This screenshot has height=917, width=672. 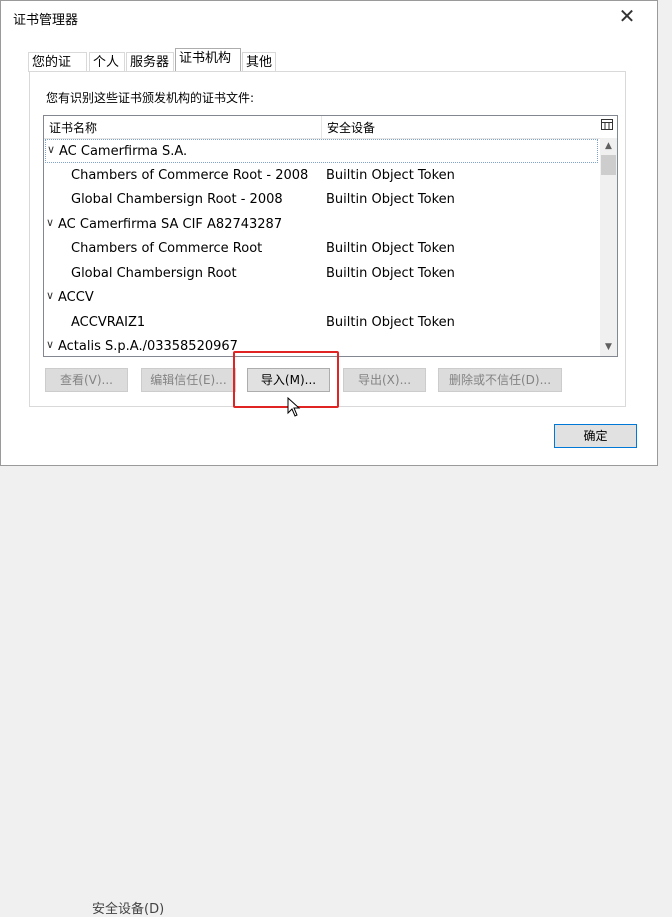 What do you see at coordinates (177, 199) in the screenshot?
I see `cert-name: Global Chambersign Root - 2008` at bounding box center [177, 199].